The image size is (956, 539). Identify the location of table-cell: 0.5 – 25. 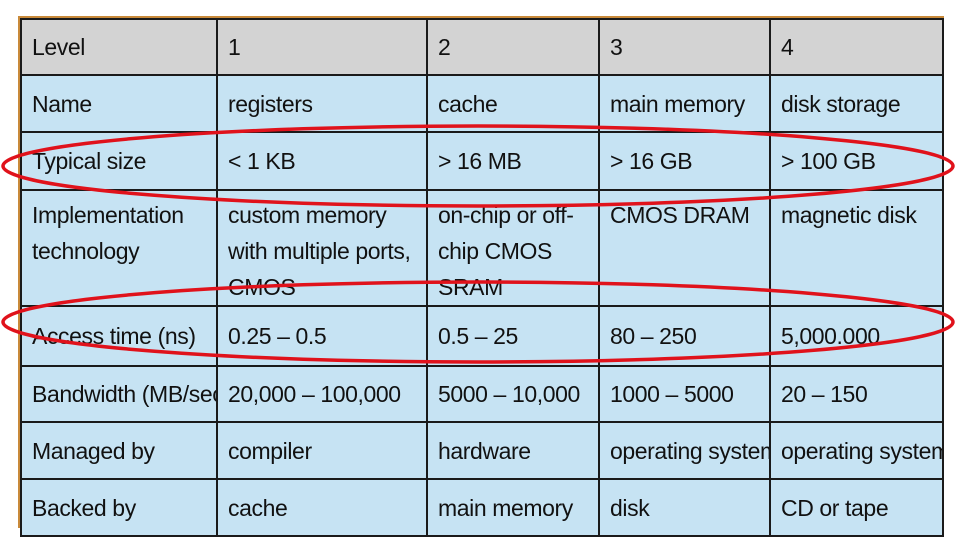
(513, 336).